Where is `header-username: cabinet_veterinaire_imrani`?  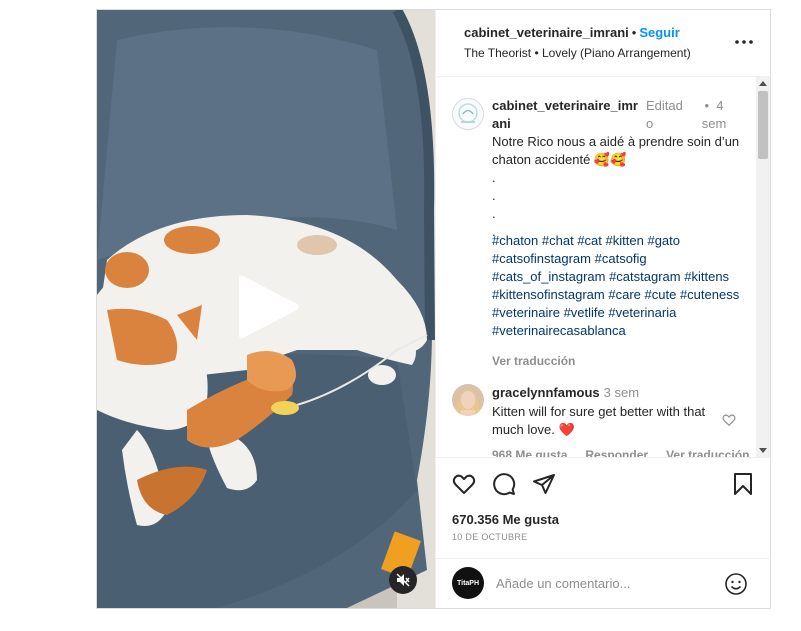
header-username: cabinet_veterinaire_imrani is located at coordinates (546, 32).